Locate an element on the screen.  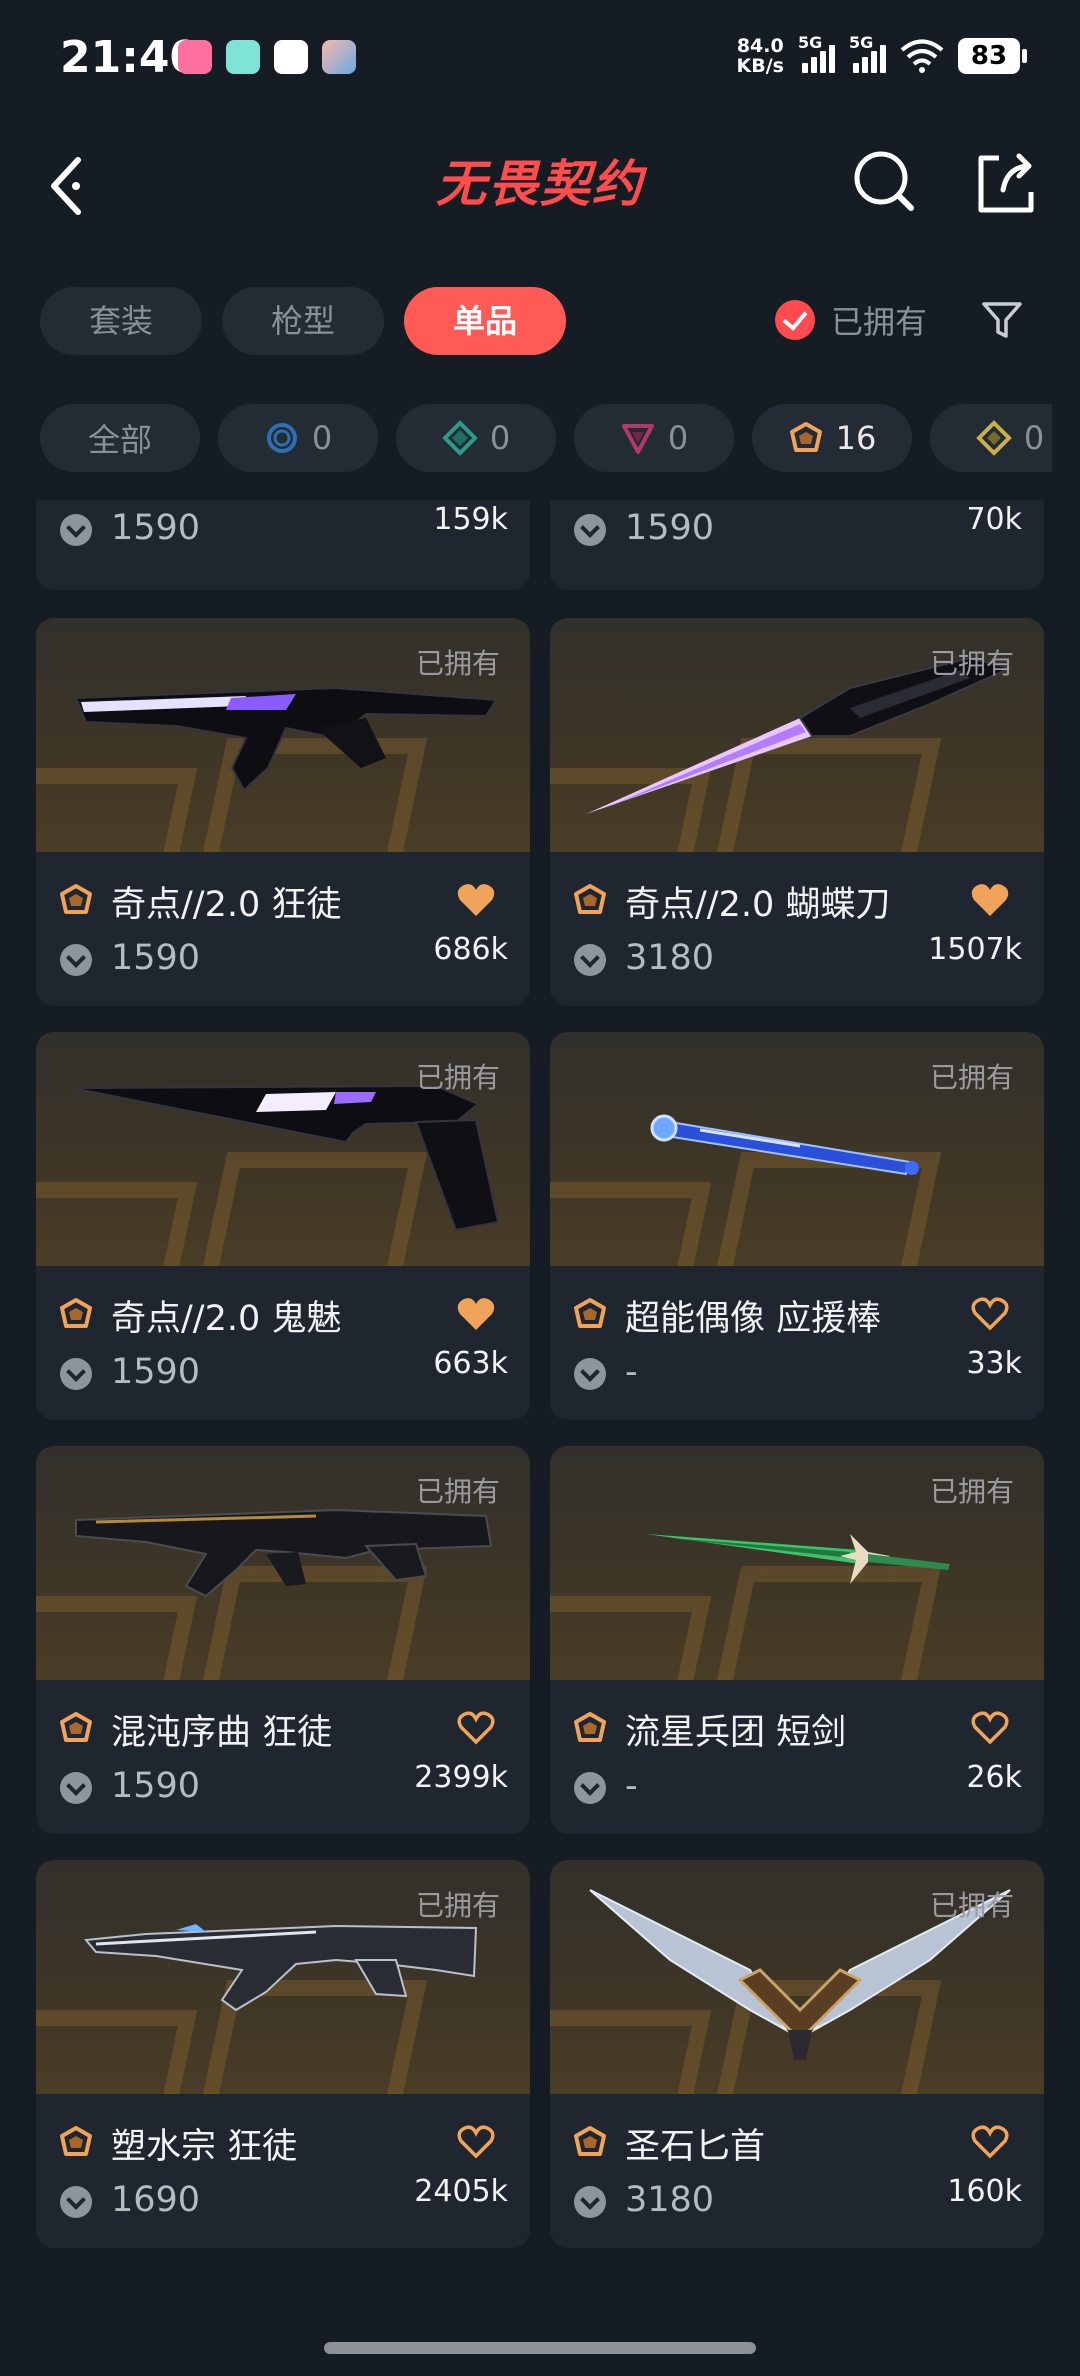
like-count: 159k is located at coordinates (470, 519).